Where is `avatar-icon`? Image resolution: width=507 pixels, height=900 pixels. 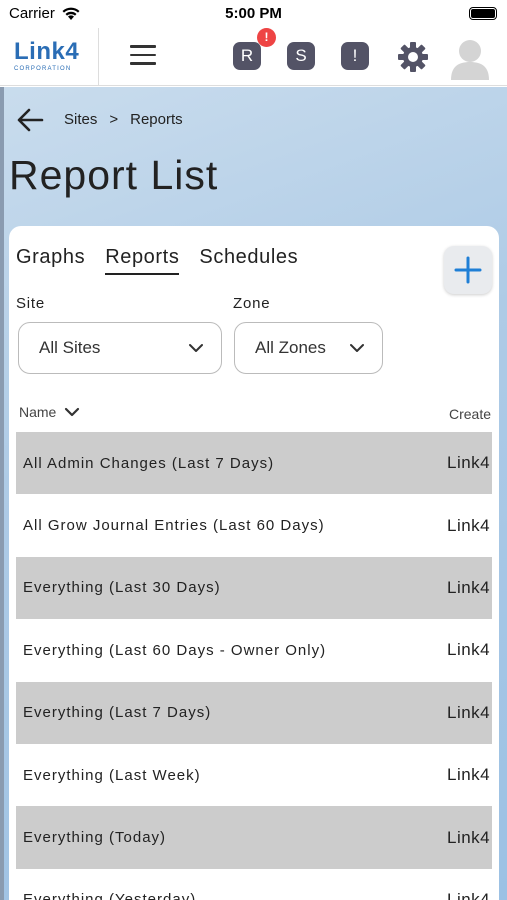
avatar-icon is located at coordinates (470, 58).